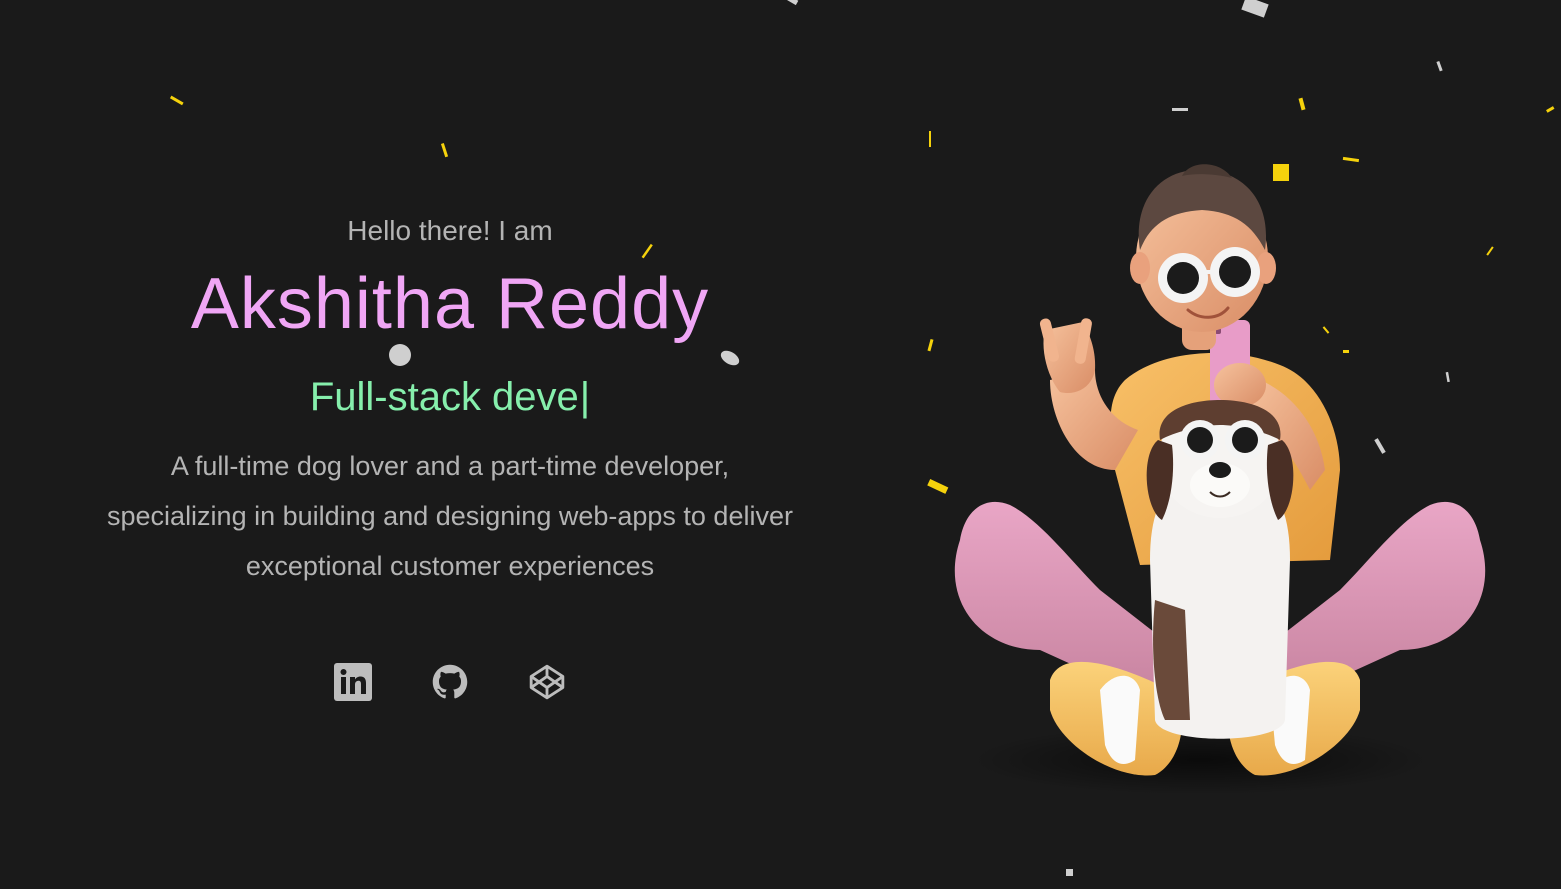  I want to click on linkedin-link, so click(353, 682).